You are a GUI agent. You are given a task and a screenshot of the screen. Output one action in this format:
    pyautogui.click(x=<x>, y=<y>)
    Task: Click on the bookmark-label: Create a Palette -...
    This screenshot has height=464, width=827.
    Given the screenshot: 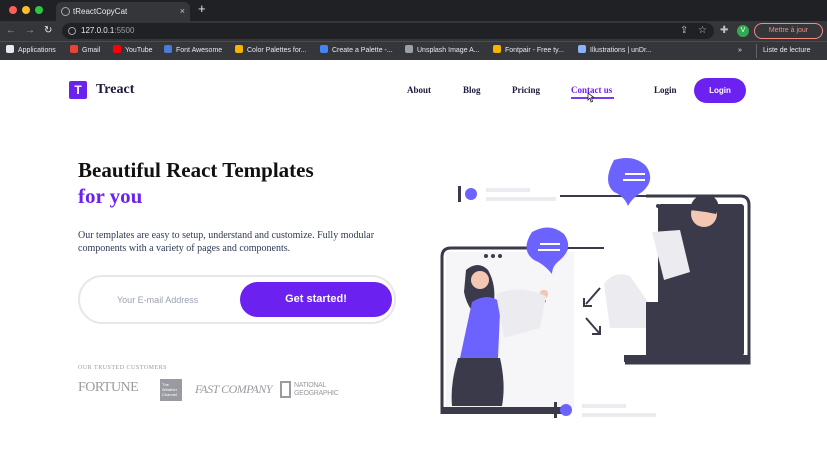 What is the action you would take?
    pyautogui.click(x=362, y=50)
    